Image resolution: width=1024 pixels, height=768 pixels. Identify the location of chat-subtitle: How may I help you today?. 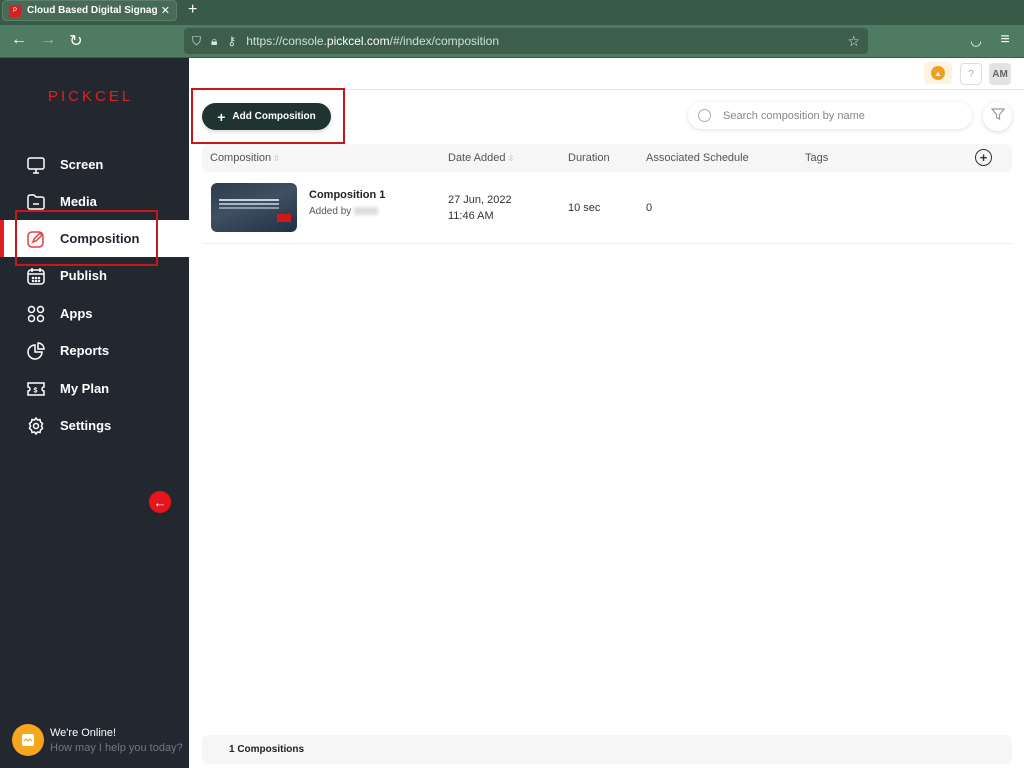
(116, 747).